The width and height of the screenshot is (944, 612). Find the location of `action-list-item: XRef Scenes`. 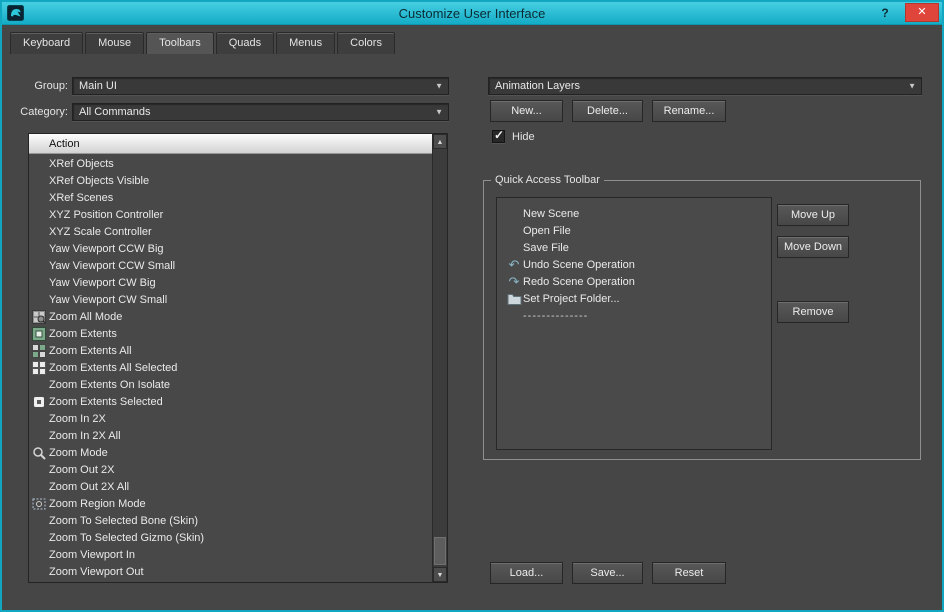

action-list-item: XRef Scenes is located at coordinates (230, 197).